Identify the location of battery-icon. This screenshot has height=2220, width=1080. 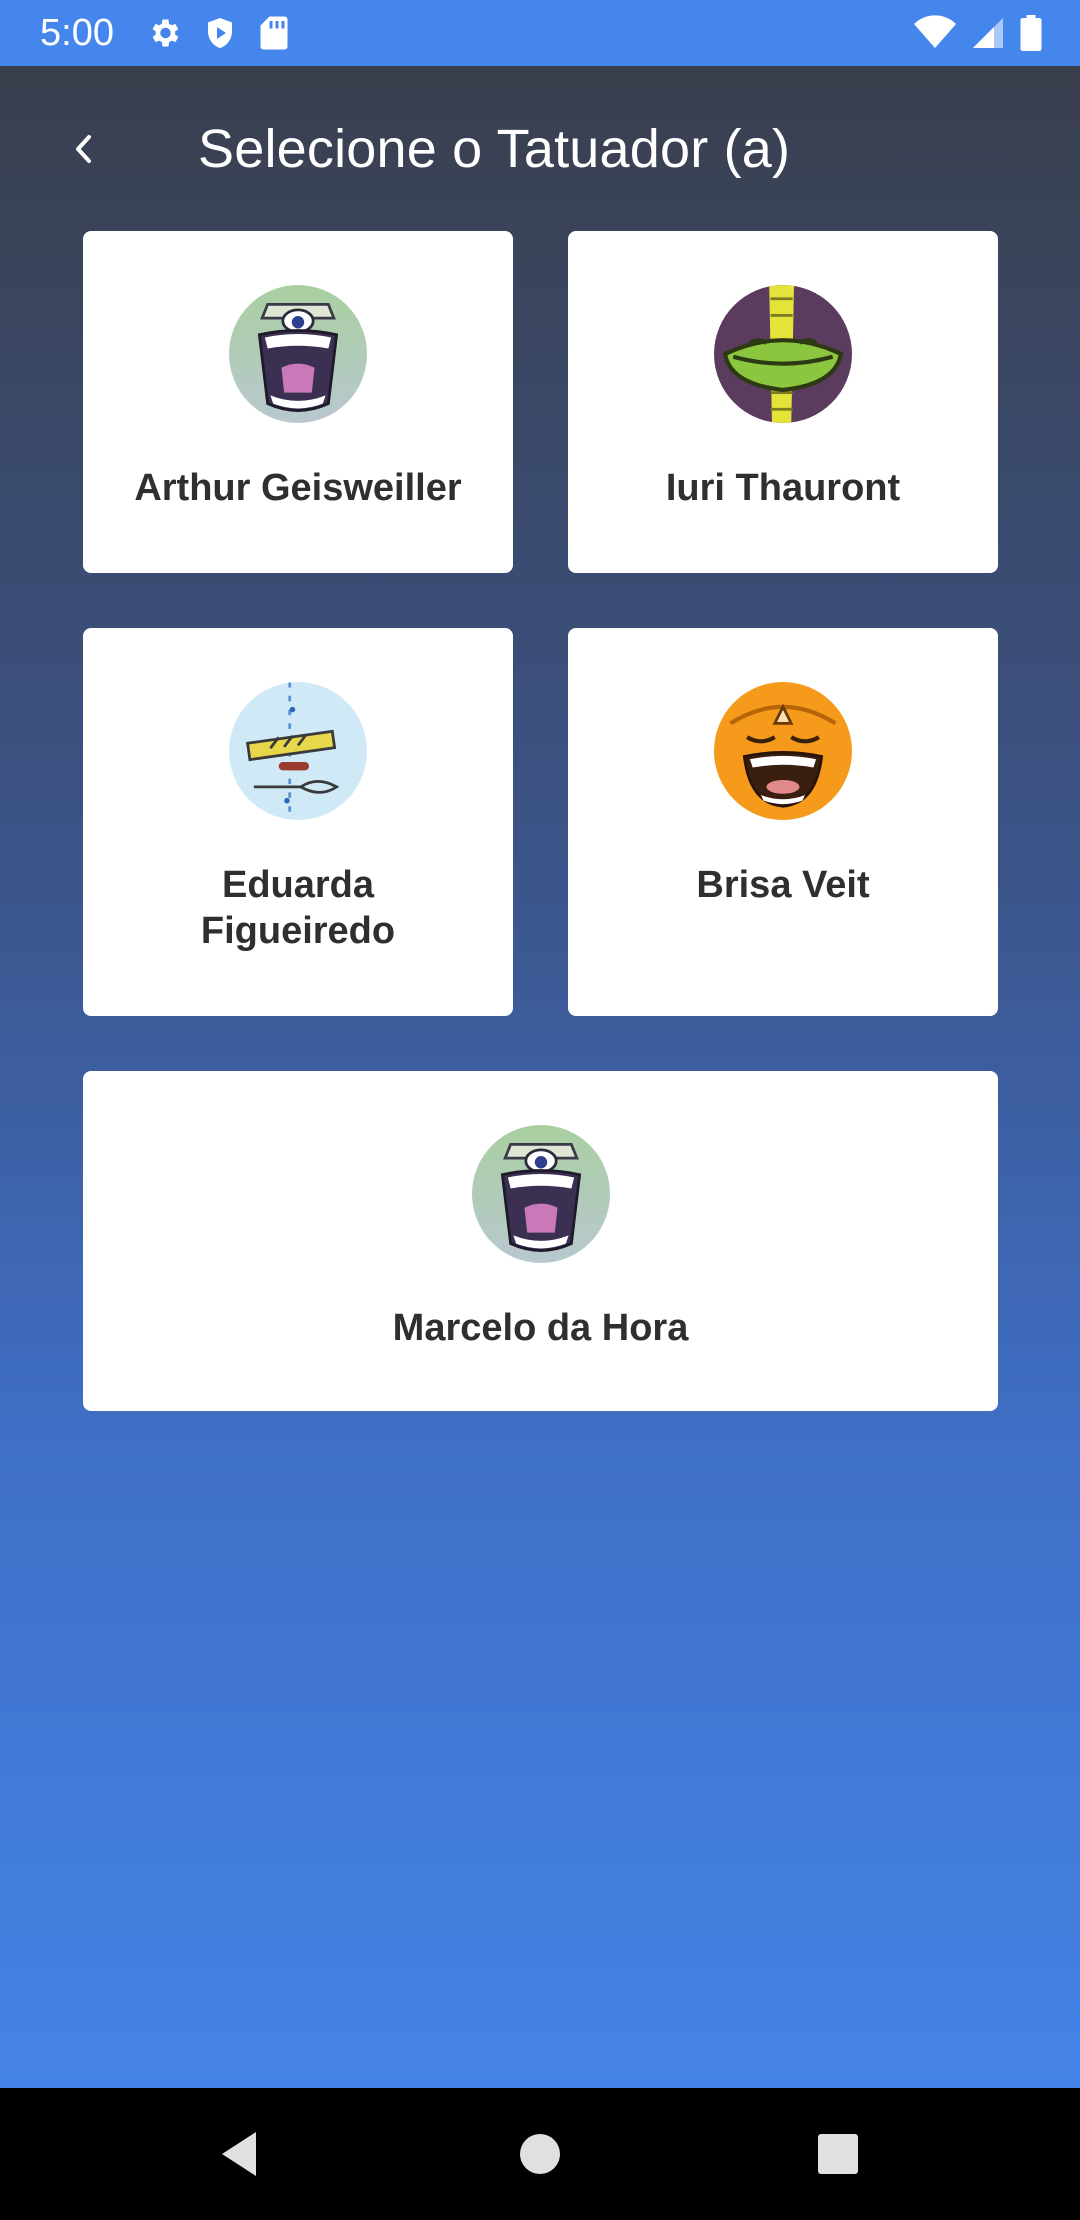
(1031, 33).